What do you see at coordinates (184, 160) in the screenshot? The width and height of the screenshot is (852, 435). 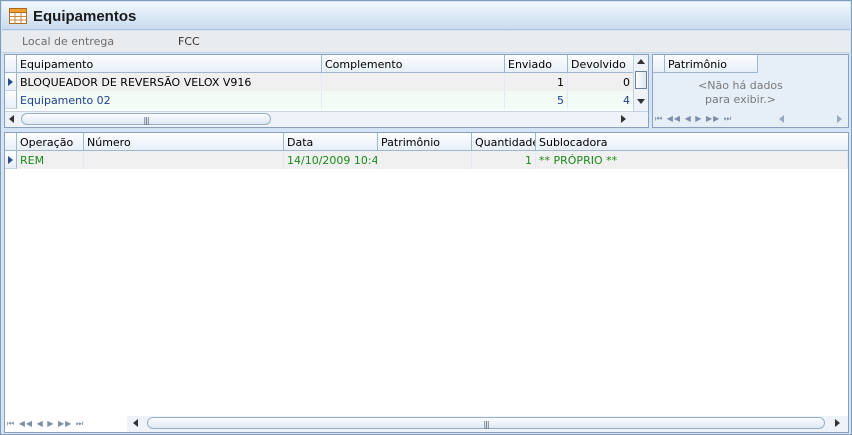 I see `cell-numero` at bounding box center [184, 160].